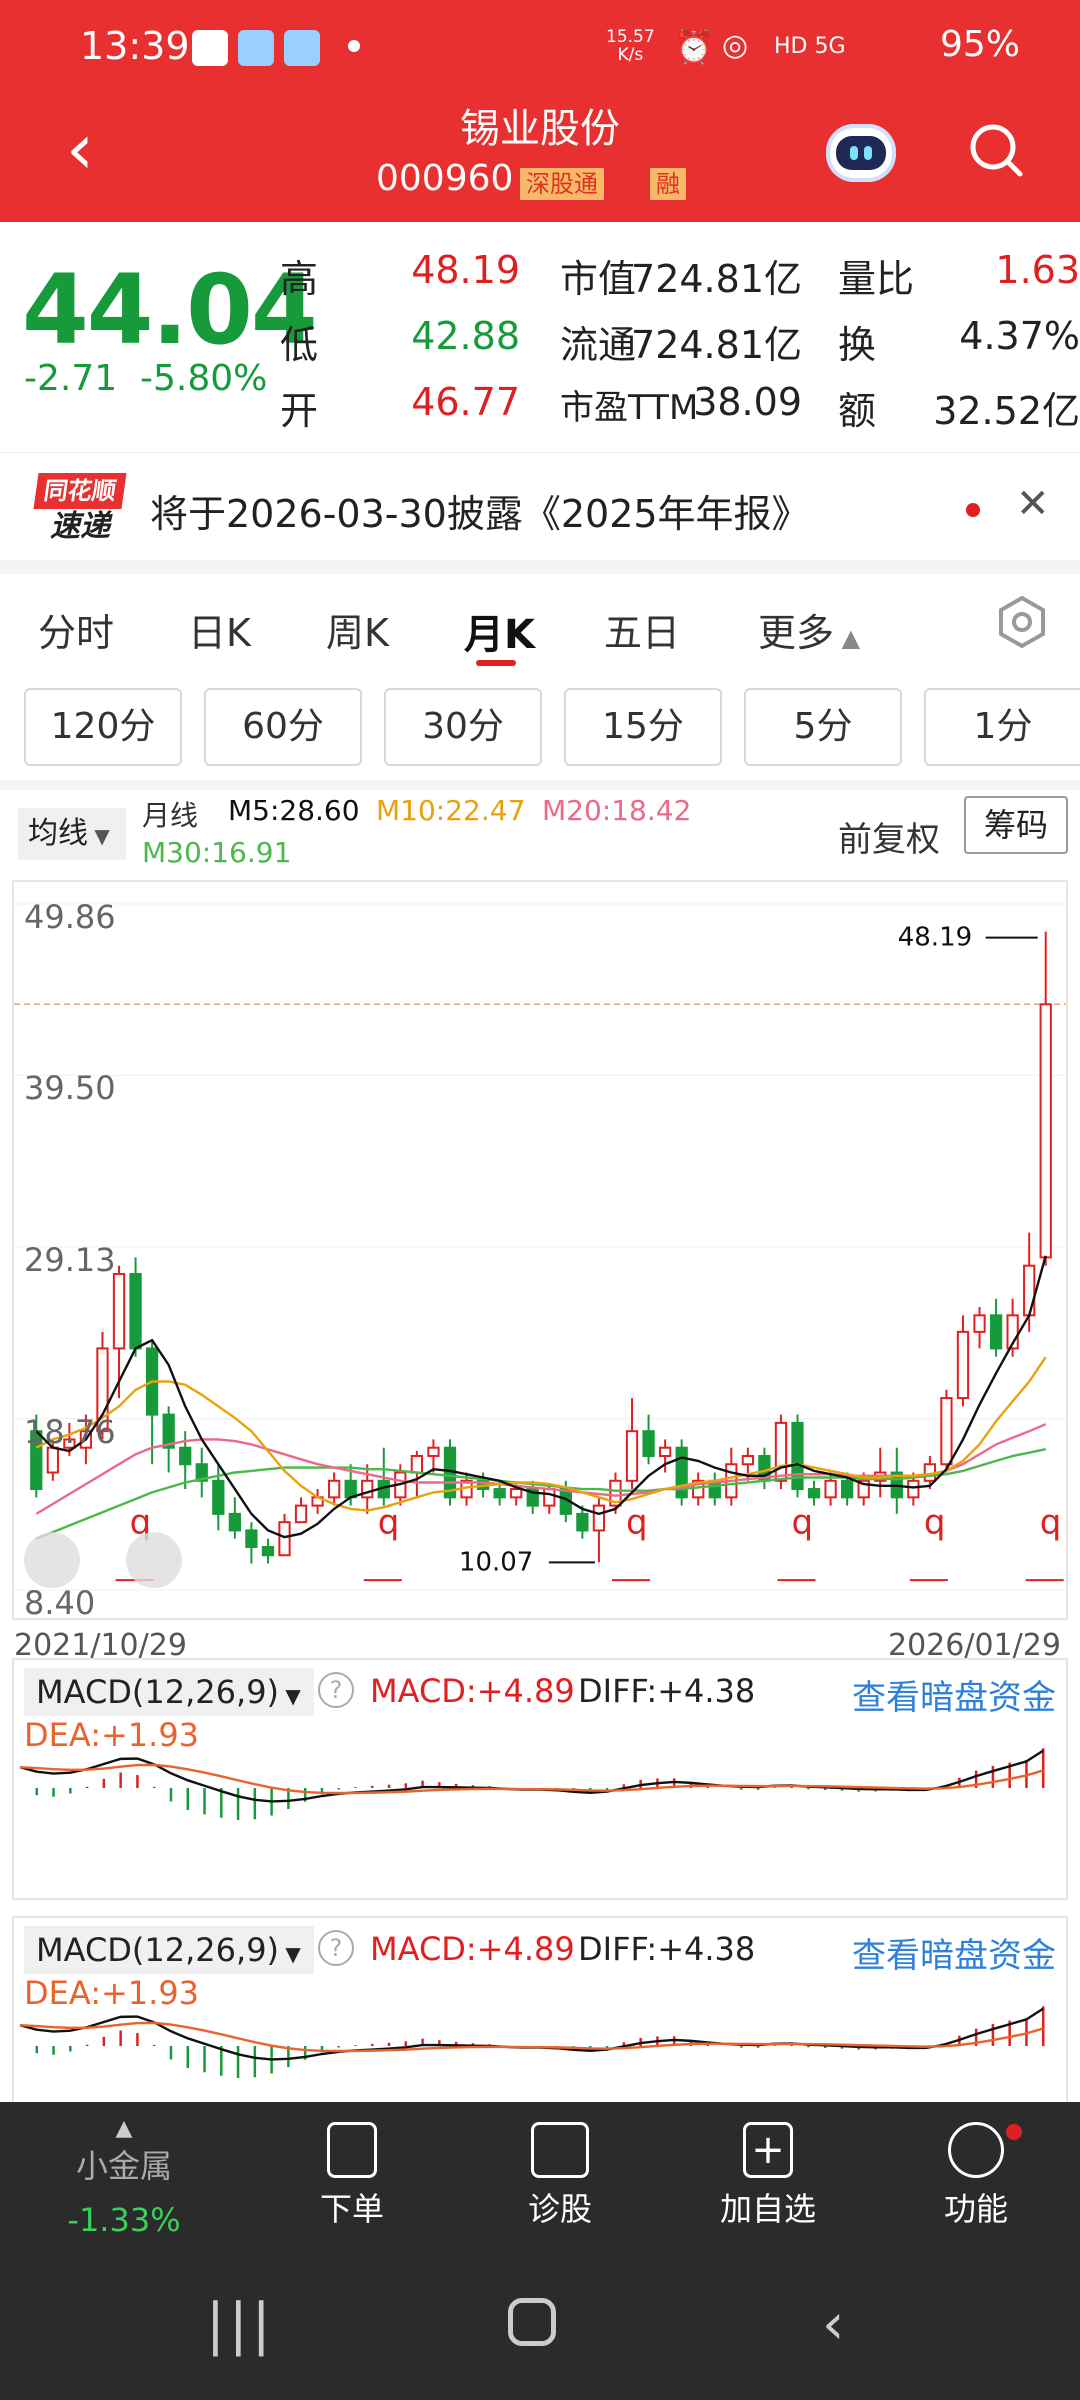 This screenshot has height=2400, width=1080. What do you see at coordinates (823, 727) in the screenshot?
I see `period-5min: 5分` at bounding box center [823, 727].